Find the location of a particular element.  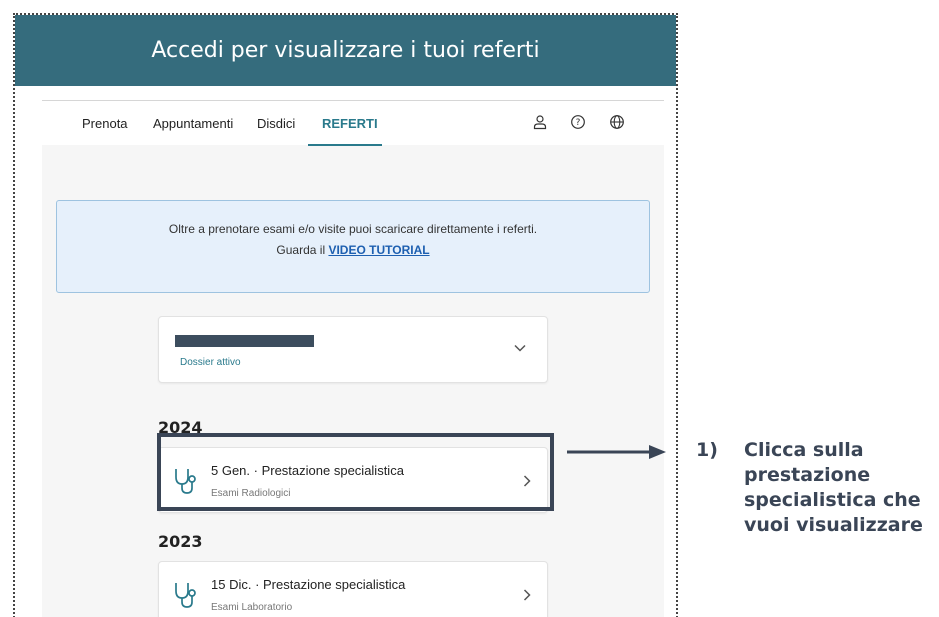

redacted-patient-name is located at coordinates (244, 341).